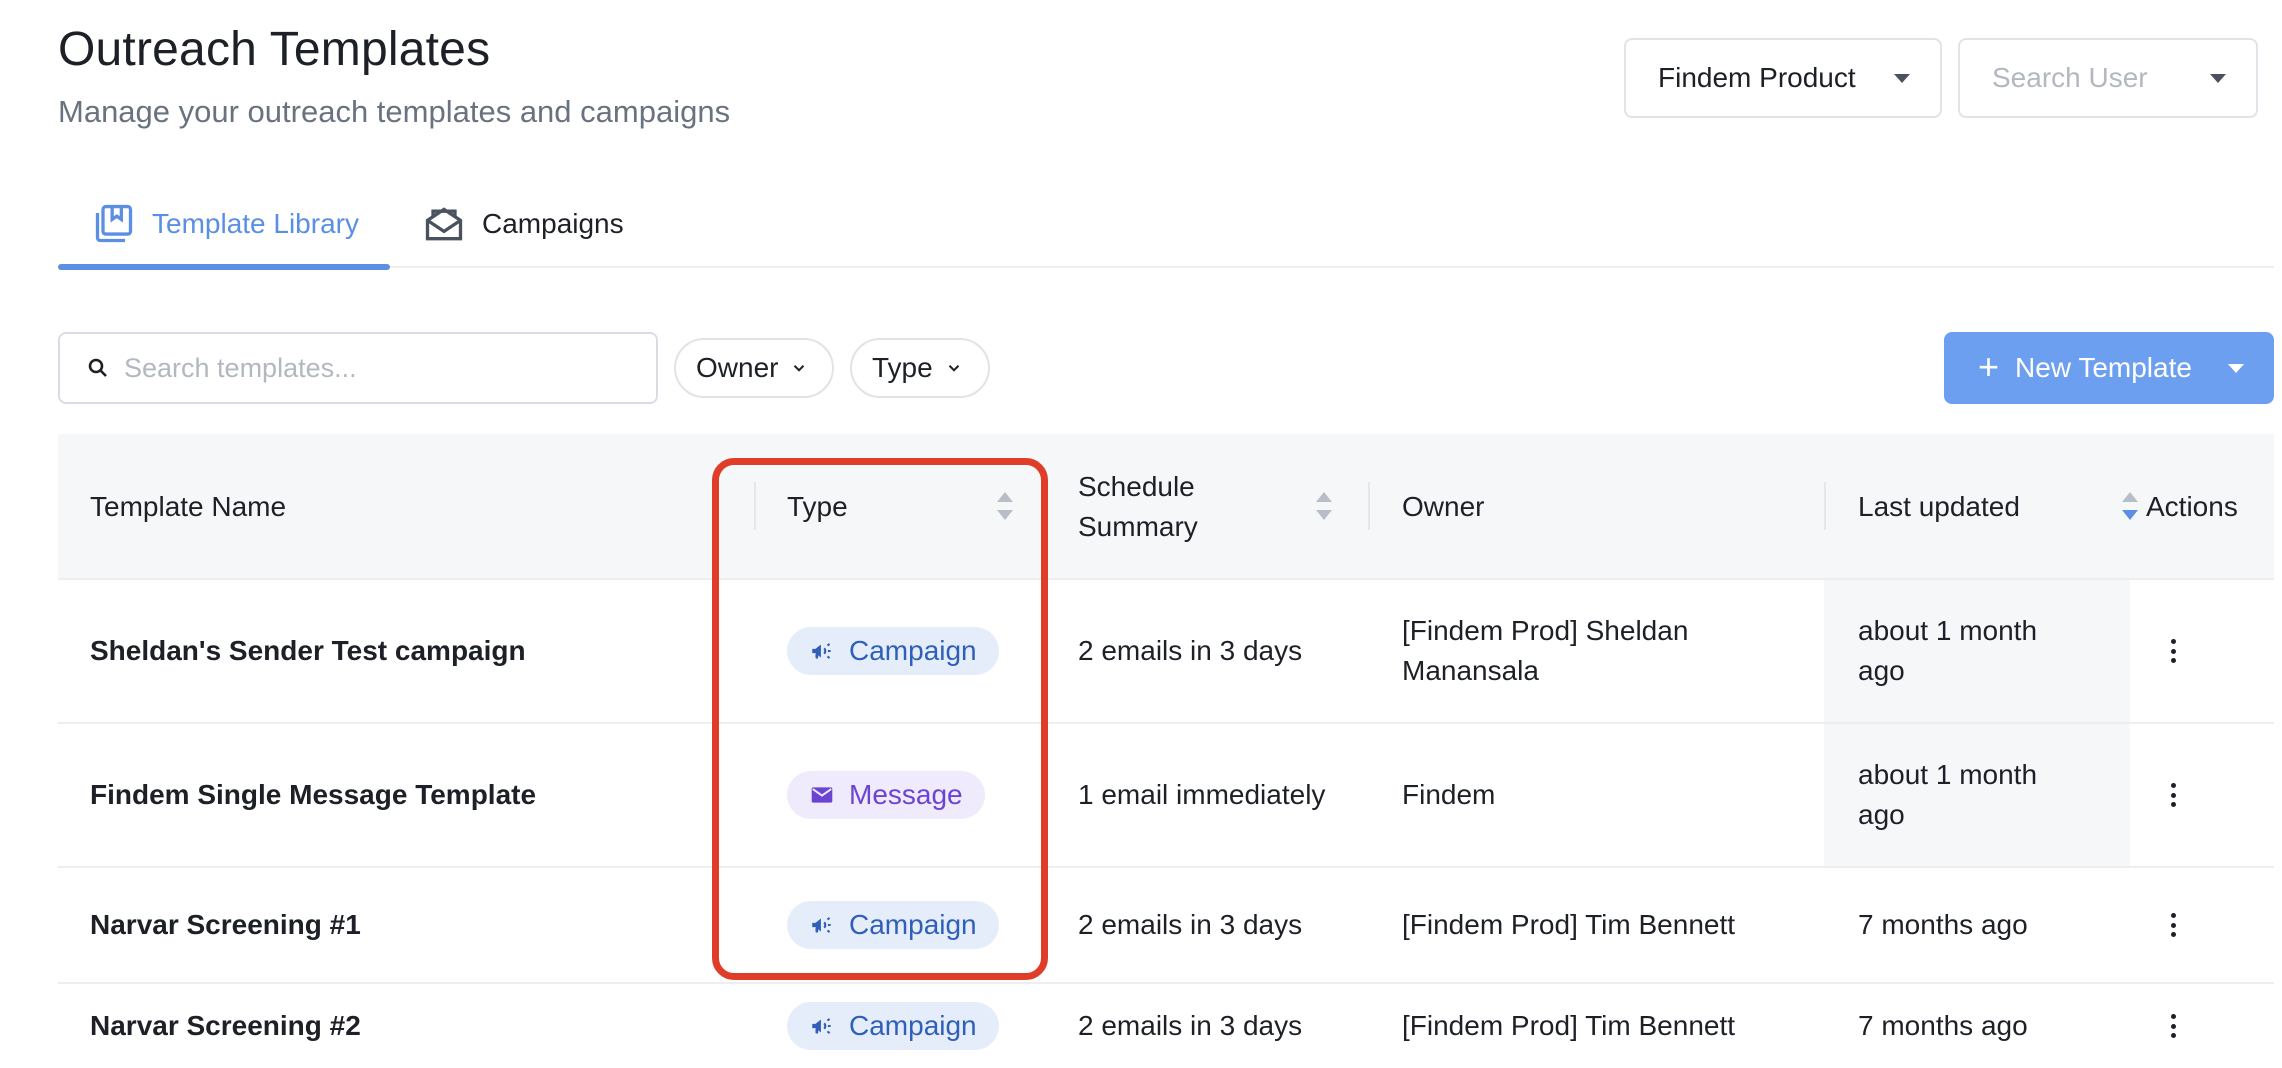 The height and width of the screenshot is (1068, 2282). What do you see at coordinates (1545, 650) in the screenshot?
I see `owner-name: [Findem Prod] Sheldan Manansala` at bounding box center [1545, 650].